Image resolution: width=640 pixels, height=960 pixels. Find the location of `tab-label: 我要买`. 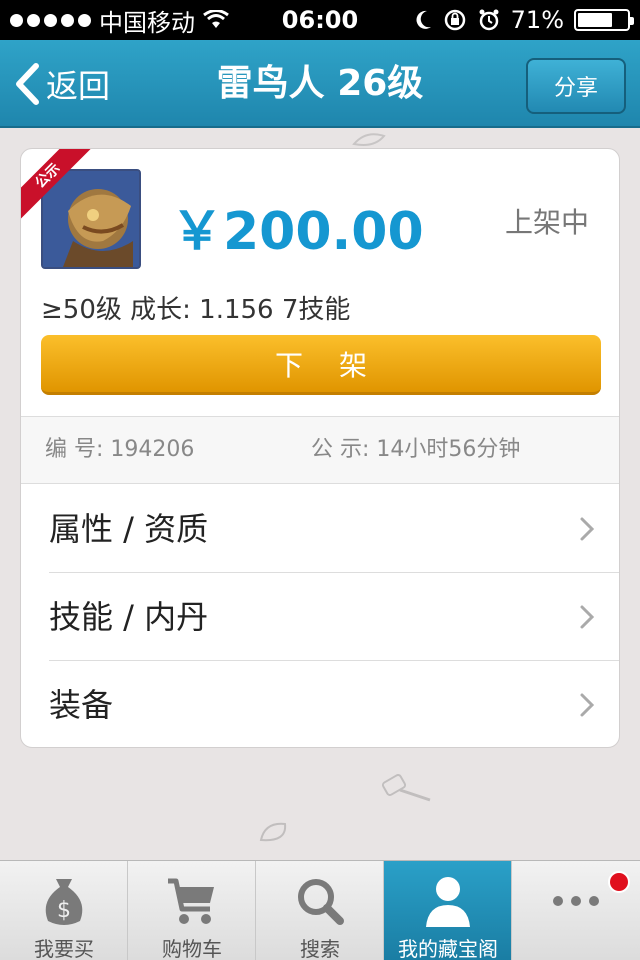

tab-label: 我要买 is located at coordinates (64, 948).